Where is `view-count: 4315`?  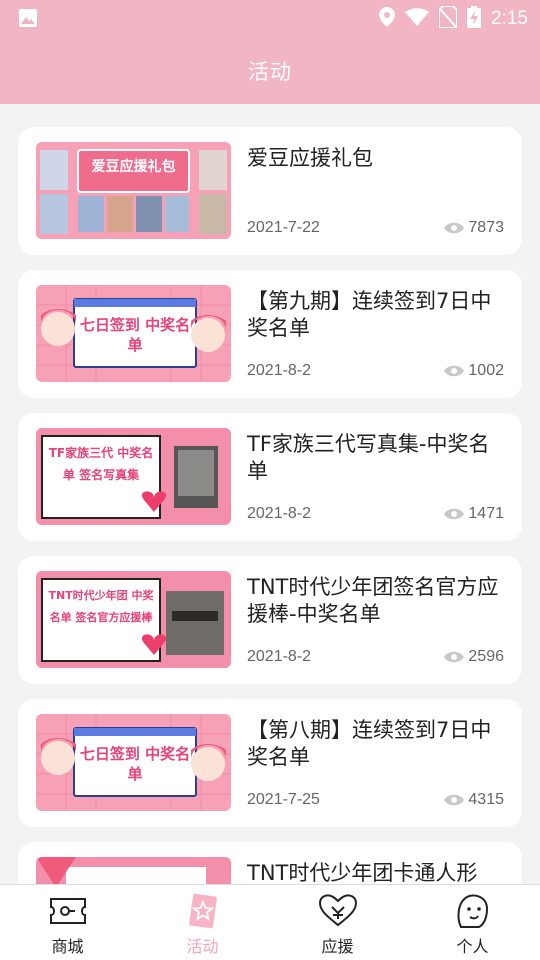
view-count: 4315 is located at coordinates (474, 800).